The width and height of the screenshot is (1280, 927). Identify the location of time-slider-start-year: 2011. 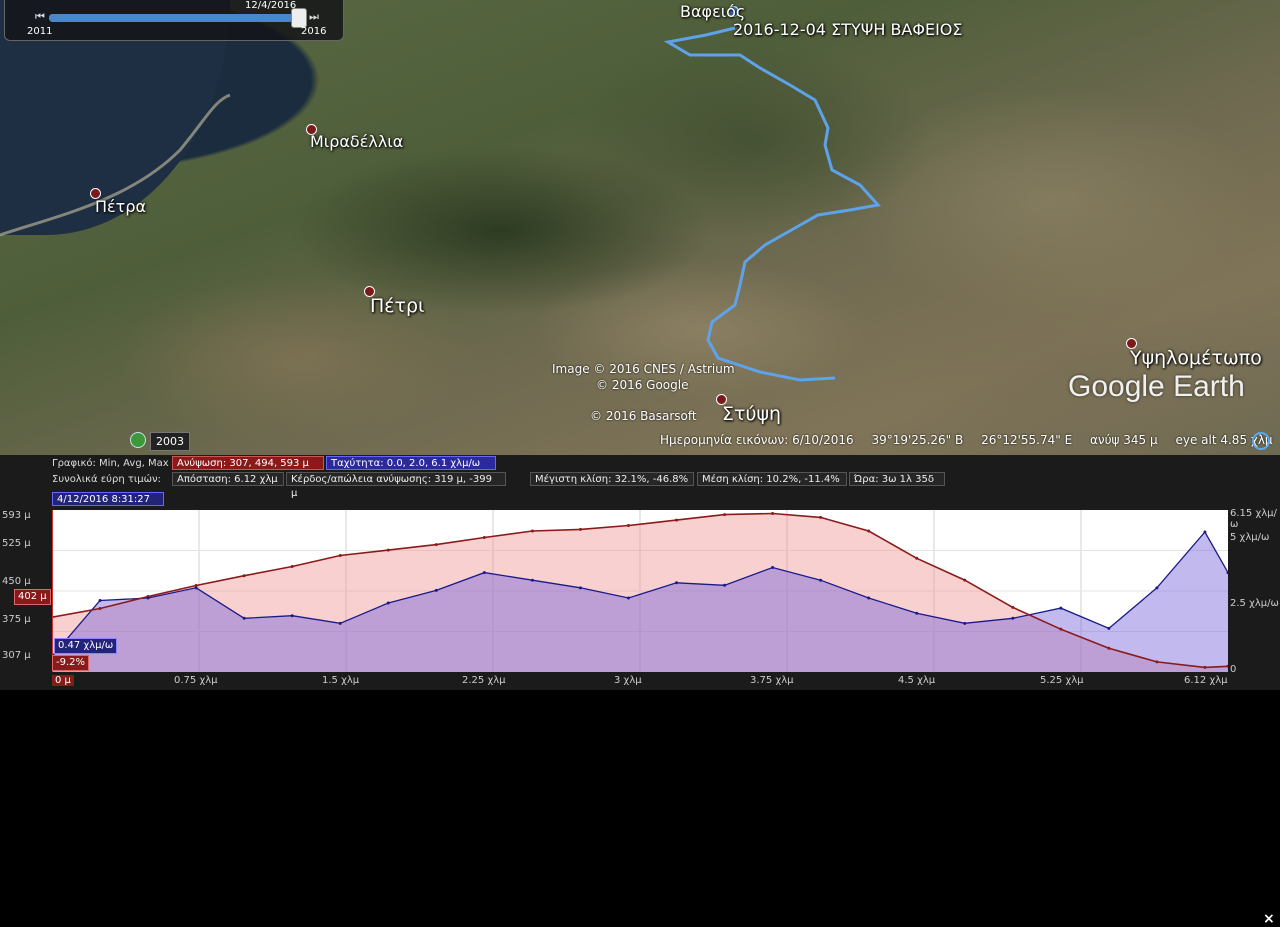
(40, 31).